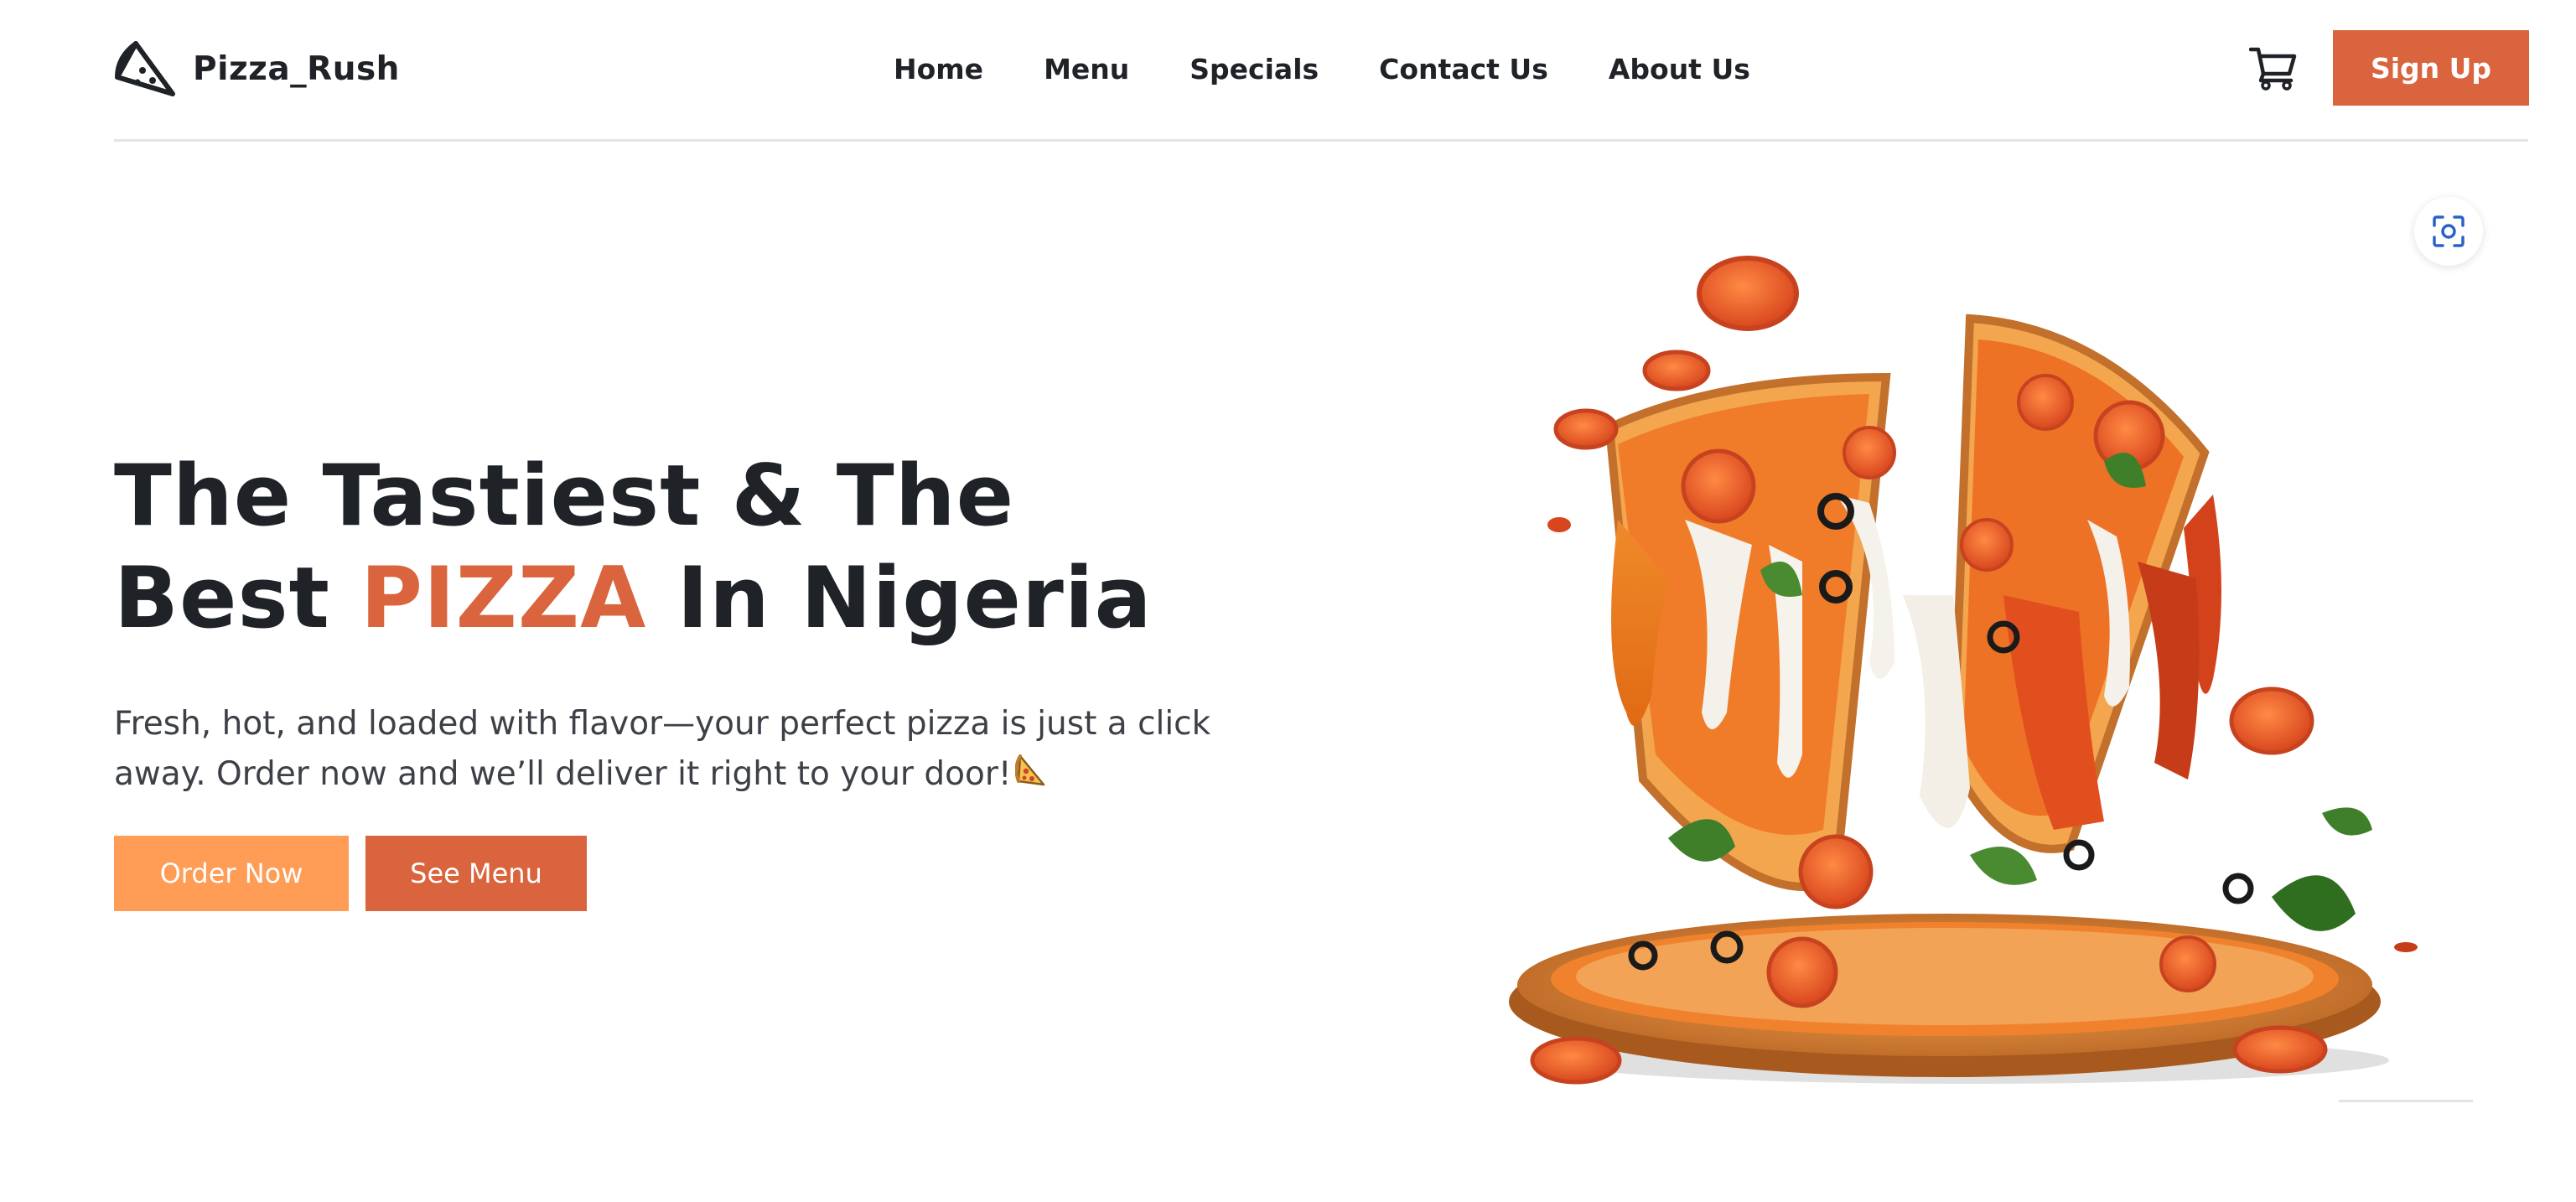  What do you see at coordinates (633, 546) in the screenshot?
I see `hero-title: The Tastiest & The Best PIZZA In Nigeria` at bounding box center [633, 546].